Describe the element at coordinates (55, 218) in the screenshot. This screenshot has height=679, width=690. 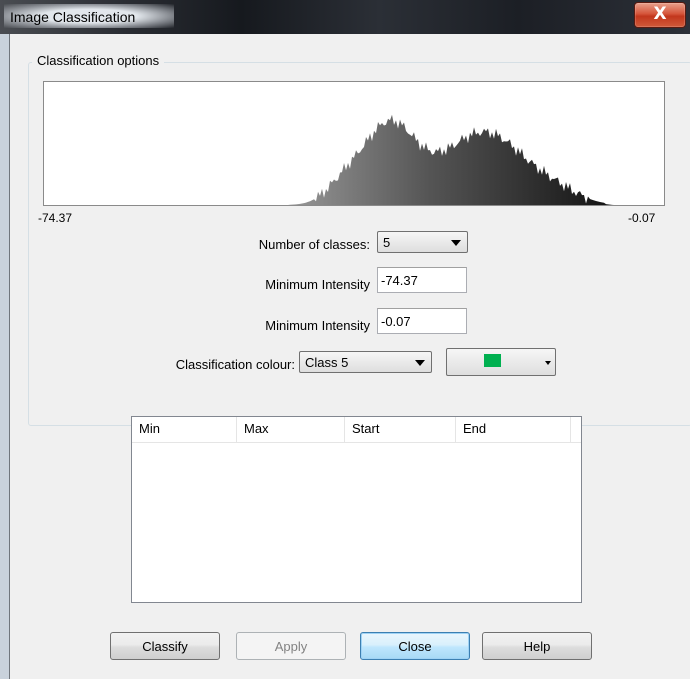
I see `histogram-min-label: -74.37` at that location.